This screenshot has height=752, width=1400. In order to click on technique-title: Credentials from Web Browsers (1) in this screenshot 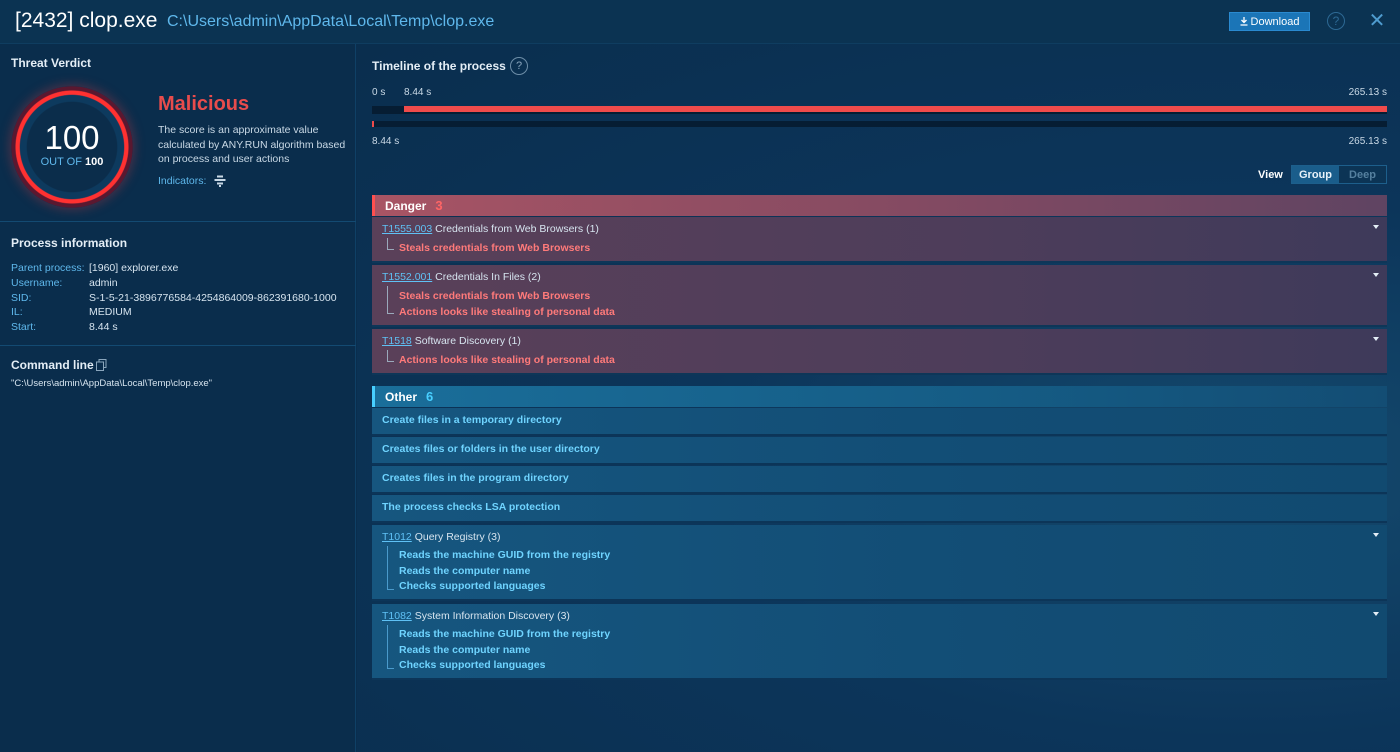, I will do `click(517, 229)`.